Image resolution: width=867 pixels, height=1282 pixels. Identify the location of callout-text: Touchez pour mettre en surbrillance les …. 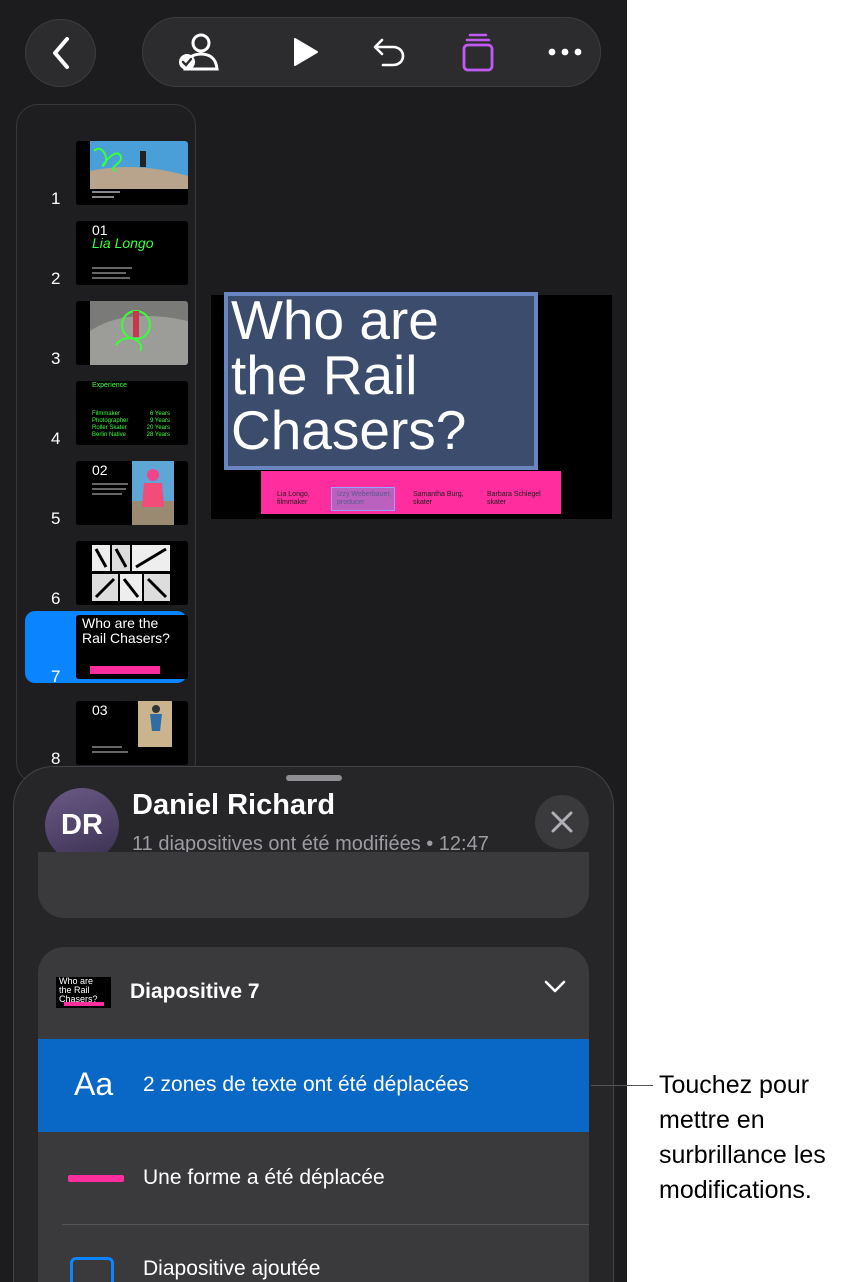
(761, 1138).